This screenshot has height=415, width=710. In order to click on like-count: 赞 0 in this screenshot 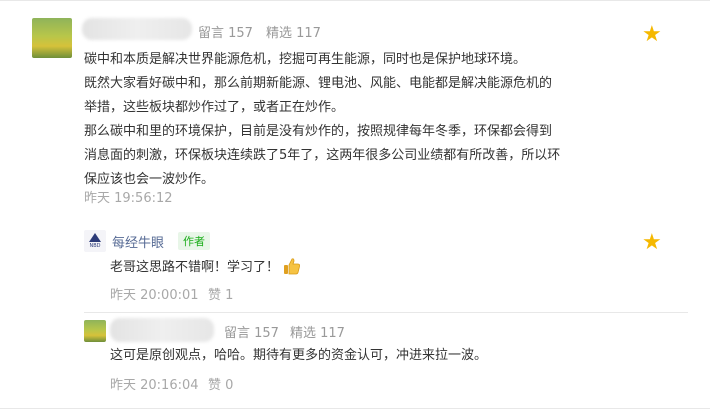, I will do `click(220, 383)`.